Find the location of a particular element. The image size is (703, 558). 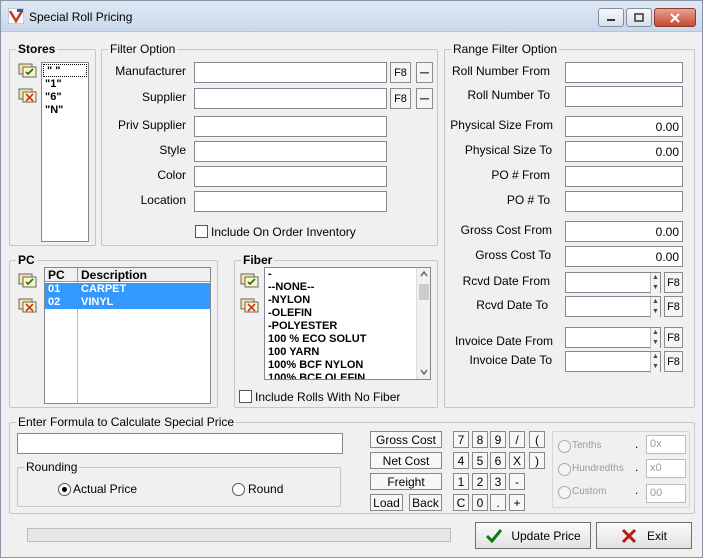

net-cost-button: Net Cost is located at coordinates (406, 460).